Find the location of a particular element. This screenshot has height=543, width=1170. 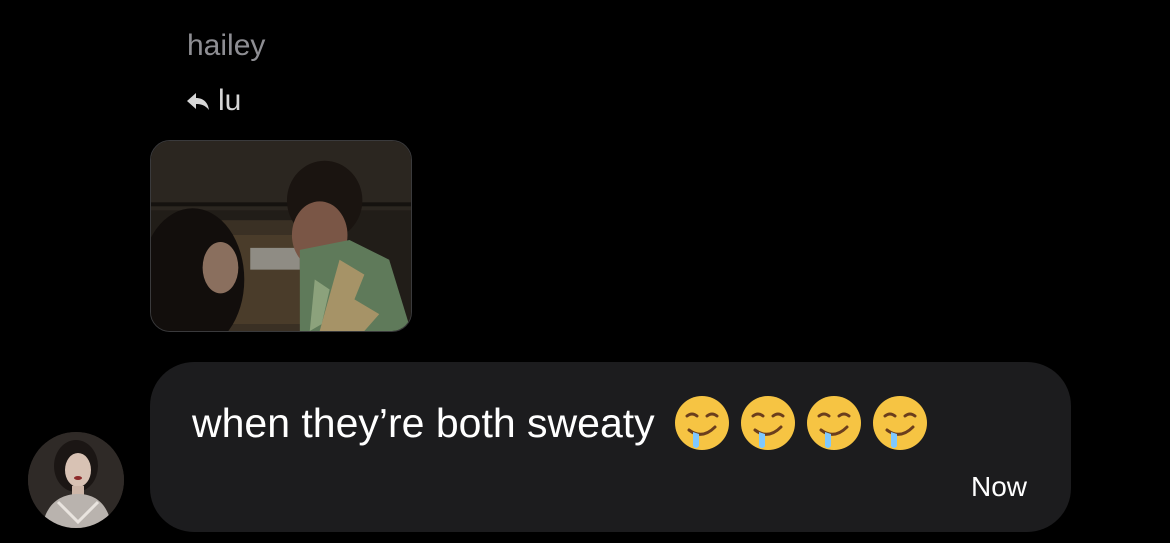

sender-name: hailey is located at coordinates (226, 45).